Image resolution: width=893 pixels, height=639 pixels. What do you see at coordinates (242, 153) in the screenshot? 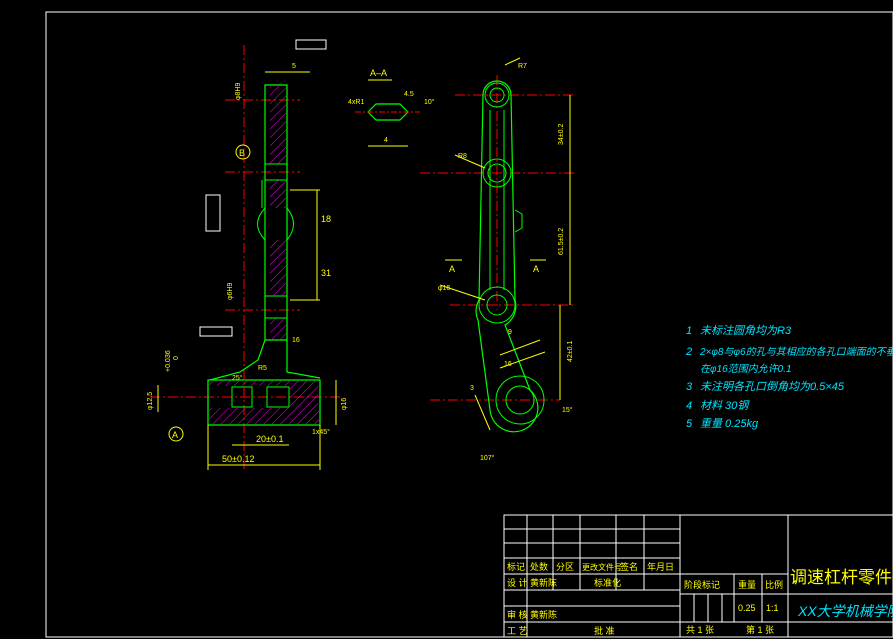
I see `datum-b-label: B` at bounding box center [242, 153].